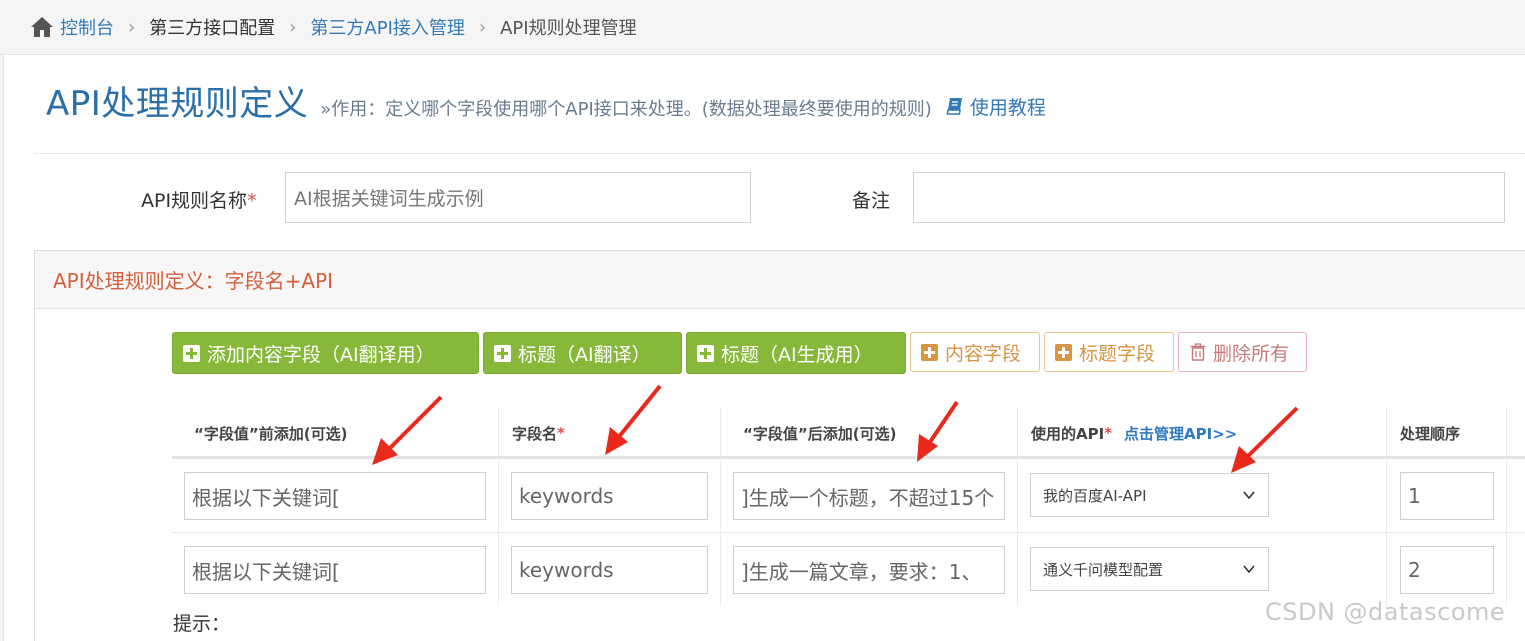  Describe the element at coordinates (1068, 433) in the screenshot. I see `column-header-api-text: 使用的API` at that location.